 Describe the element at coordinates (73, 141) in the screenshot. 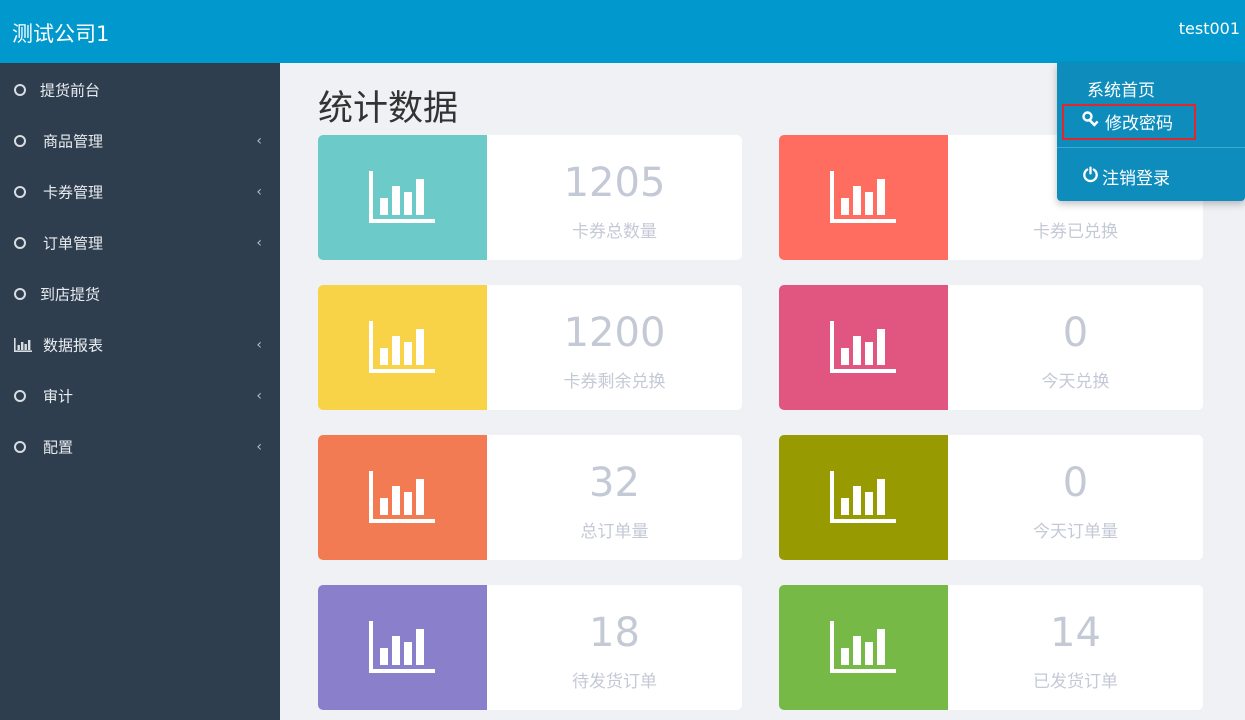

I see `sidebar-item-label: 商品管理` at that location.